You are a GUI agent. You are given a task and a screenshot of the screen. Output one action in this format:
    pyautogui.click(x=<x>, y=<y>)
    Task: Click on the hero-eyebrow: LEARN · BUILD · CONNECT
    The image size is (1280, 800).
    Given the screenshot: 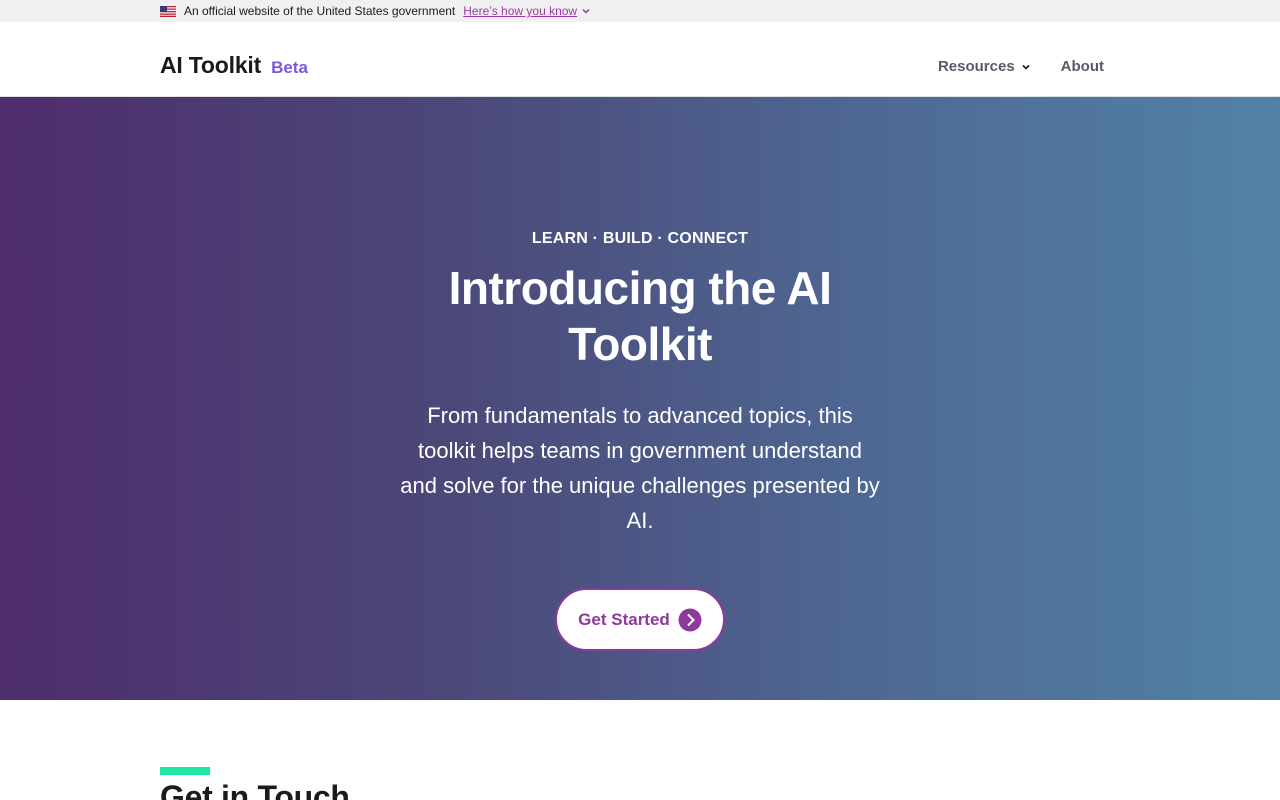 What is the action you would take?
    pyautogui.click(x=640, y=238)
    